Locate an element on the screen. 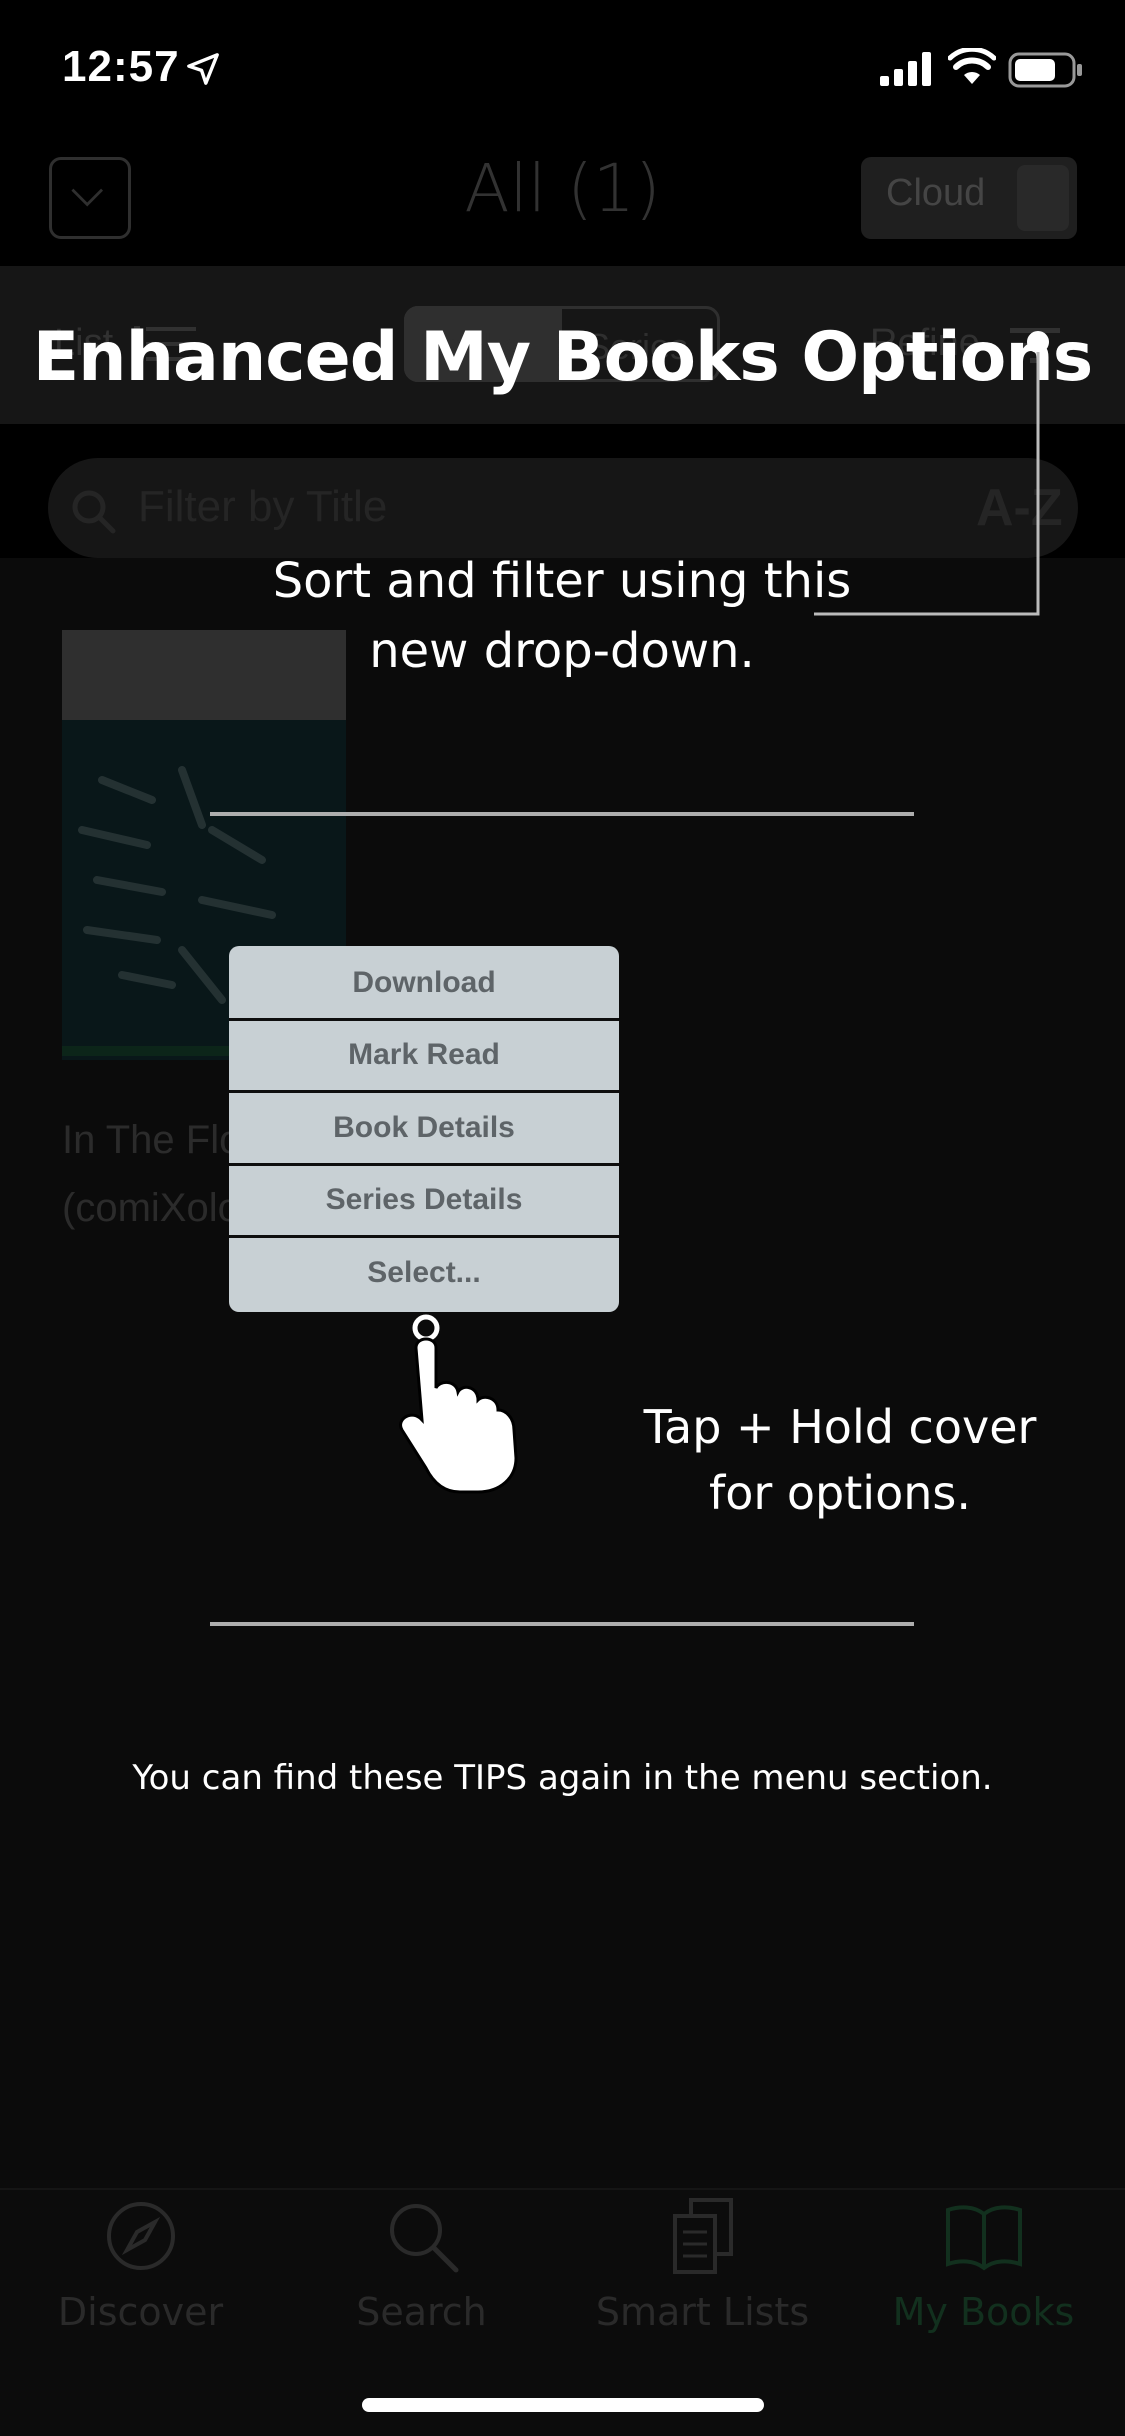  location-arrow-icon is located at coordinates (203, 69).